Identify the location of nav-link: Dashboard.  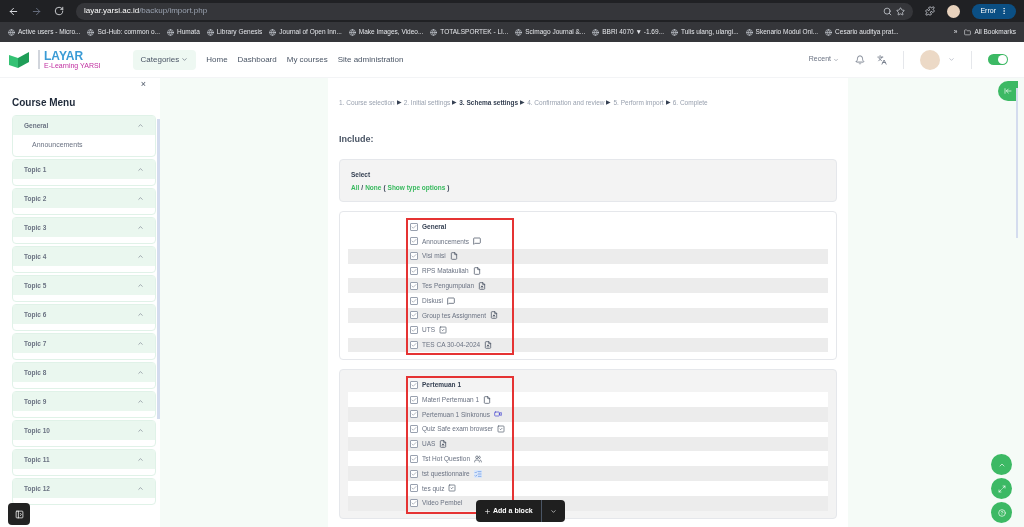
(257, 59).